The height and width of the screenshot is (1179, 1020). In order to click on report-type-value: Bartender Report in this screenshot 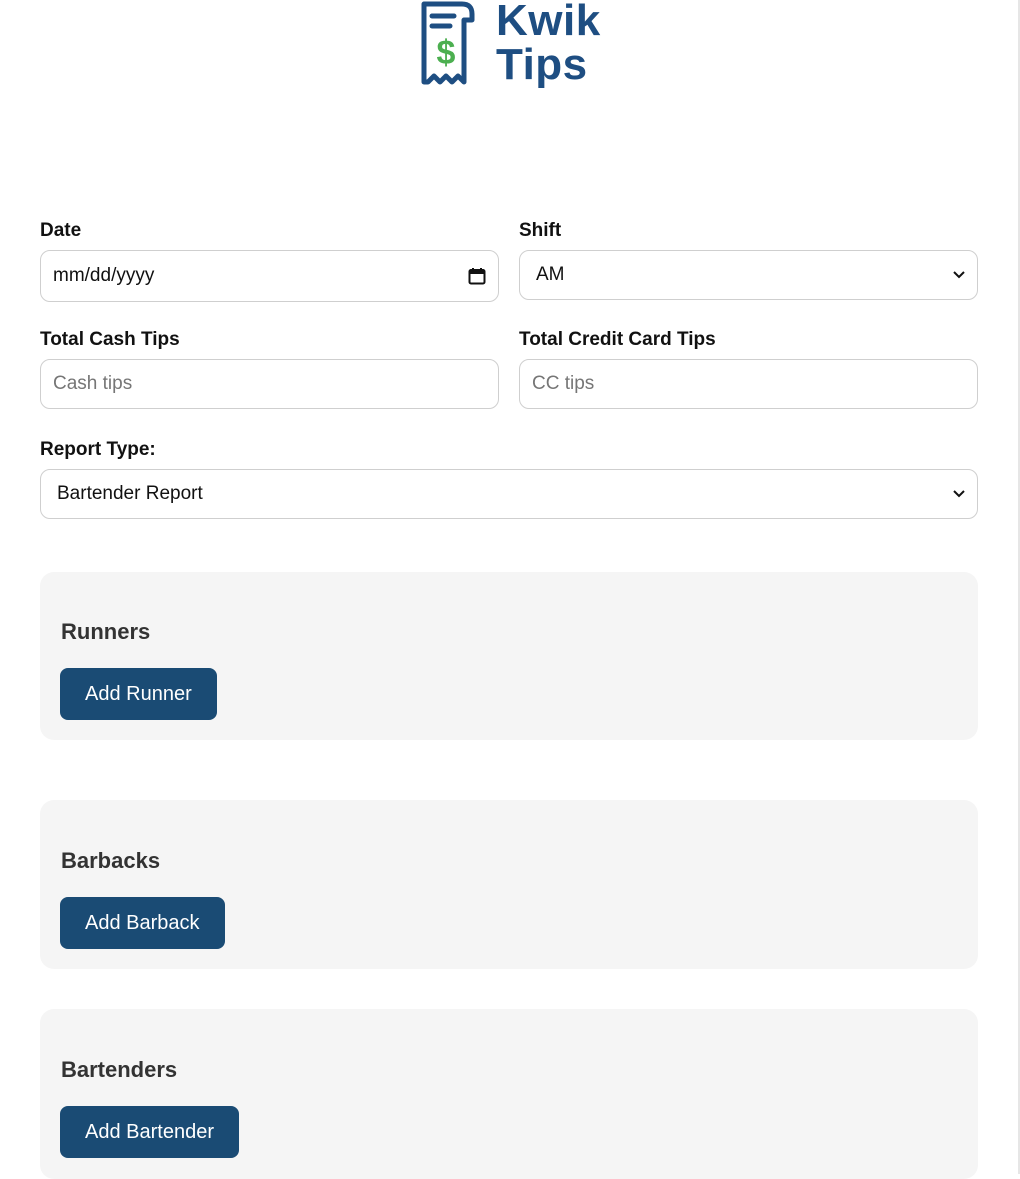, I will do `click(130, 493)`.